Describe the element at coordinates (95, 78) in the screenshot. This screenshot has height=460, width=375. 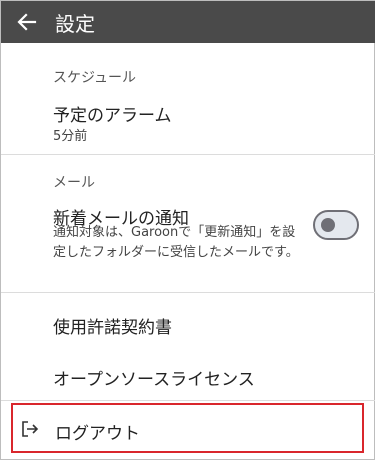
I see `section-header-schedule: スケジュール` at that location.